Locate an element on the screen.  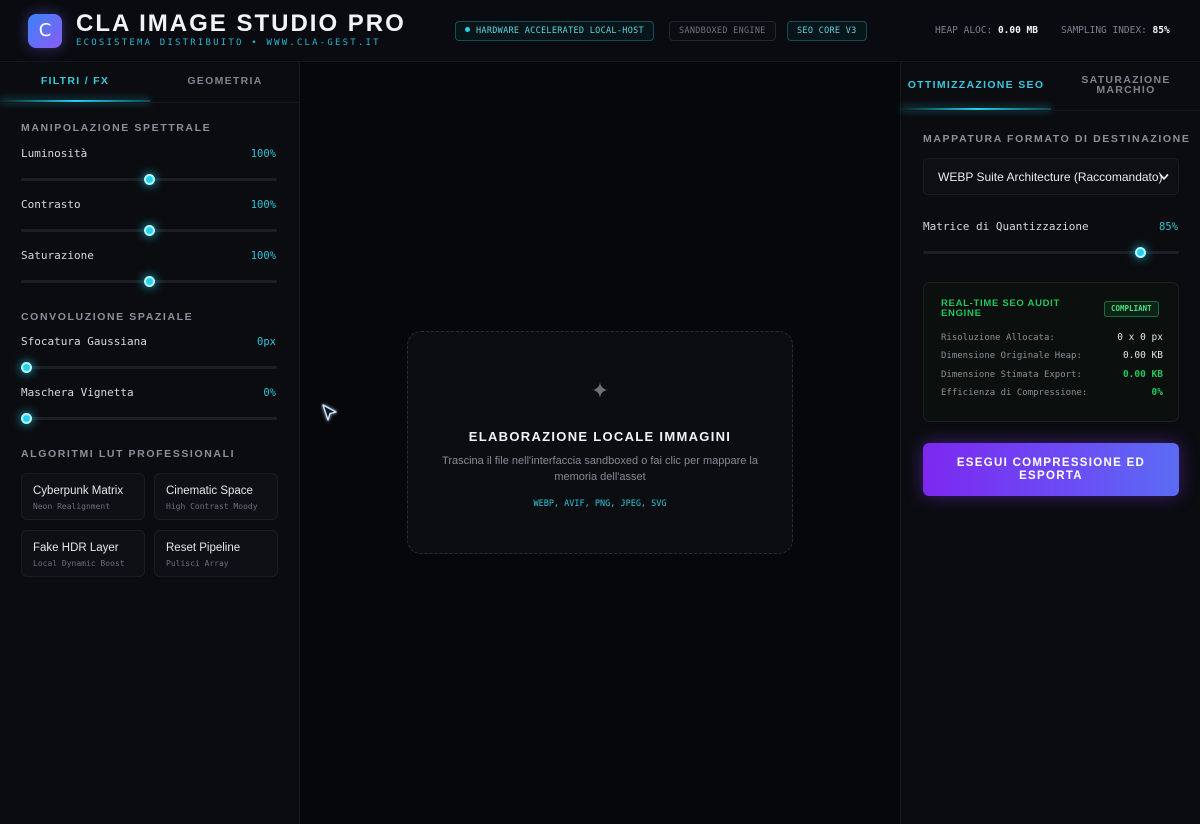
sampling-stat: SAMPLING INDEX: 85% is located at coordinates (1115, 30).